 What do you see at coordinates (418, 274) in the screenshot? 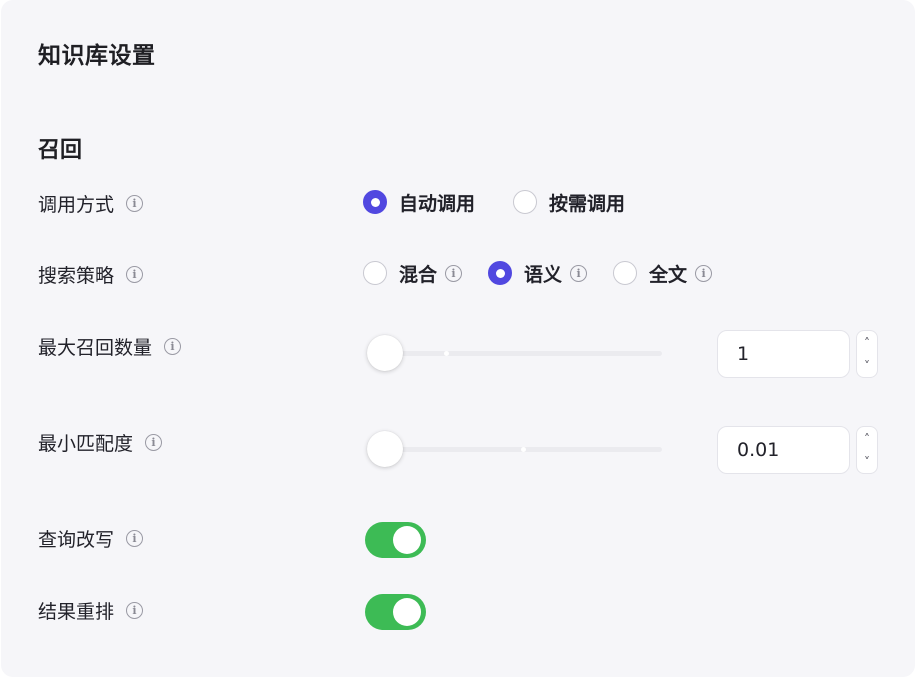
I see `radio-label-hybrid: 混合` at bounding box center [418, 274].